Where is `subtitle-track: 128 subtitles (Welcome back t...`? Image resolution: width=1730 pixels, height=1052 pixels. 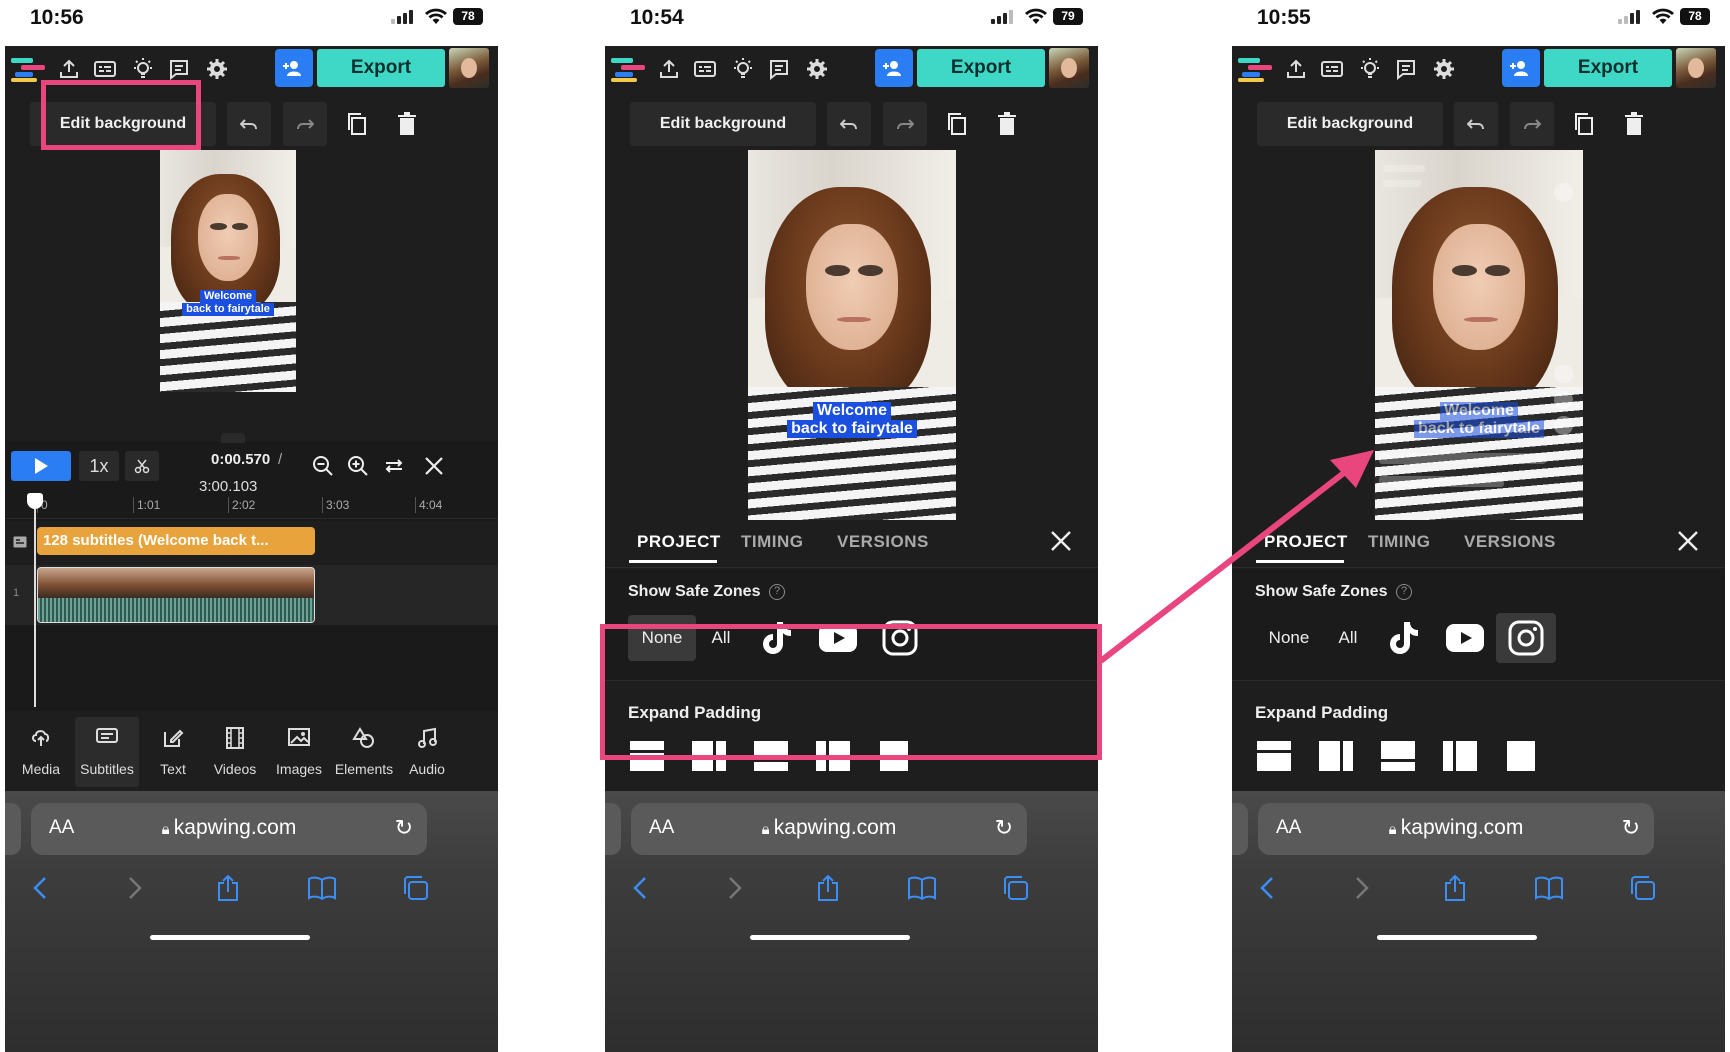 subtitle-track: 128 subtitles (Welcome back t... is located at coordinates (176, 541).